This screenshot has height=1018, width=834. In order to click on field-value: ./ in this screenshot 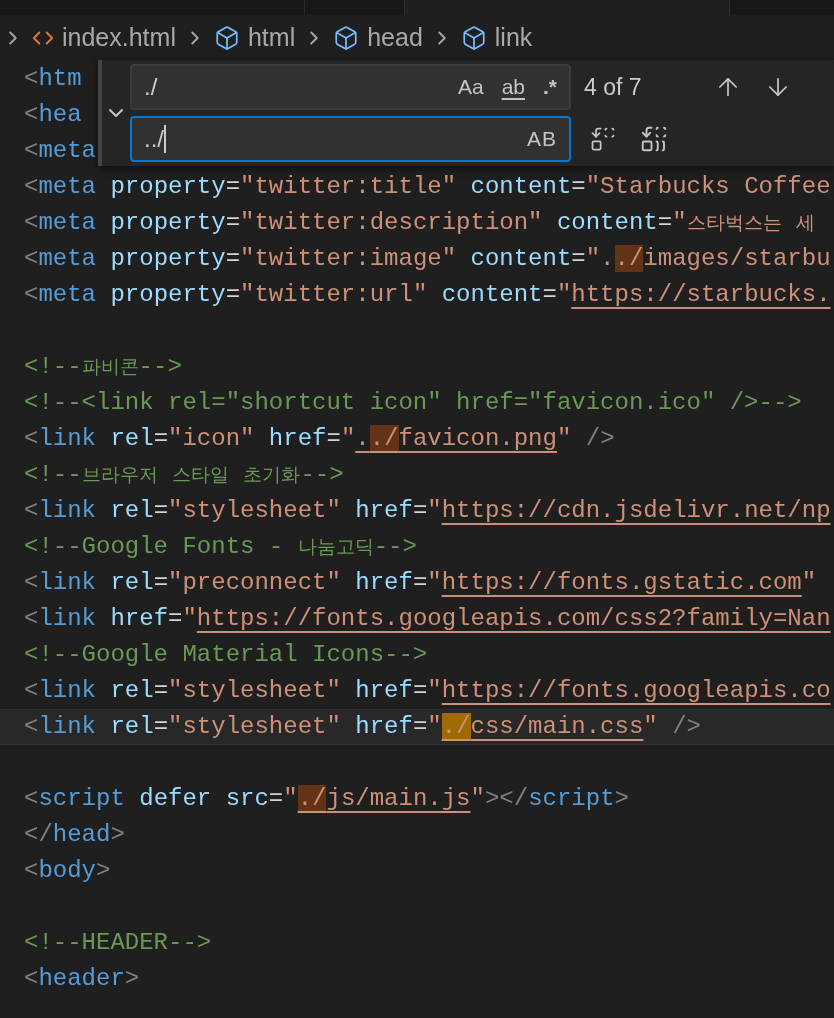, I will do `click(151, 87)`.